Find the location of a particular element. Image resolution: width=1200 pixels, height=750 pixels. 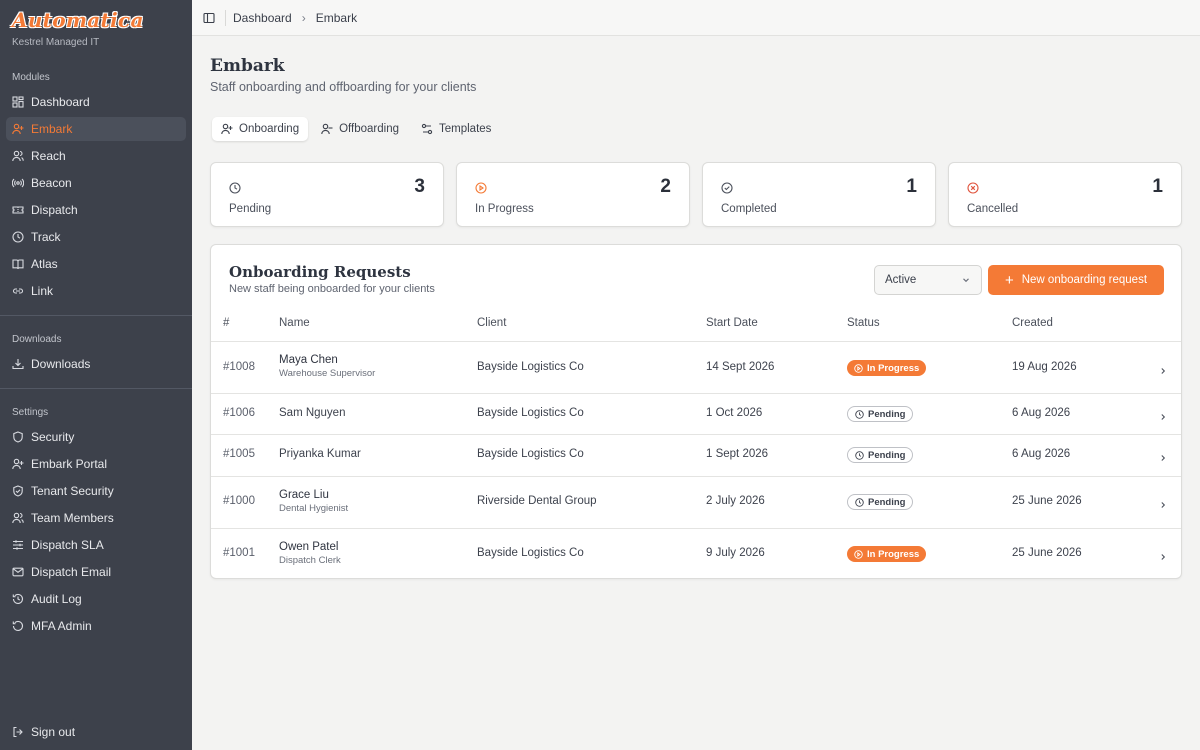

stat-card-cancelled: 1 Cancelled is located at coordinates (1065, 194).